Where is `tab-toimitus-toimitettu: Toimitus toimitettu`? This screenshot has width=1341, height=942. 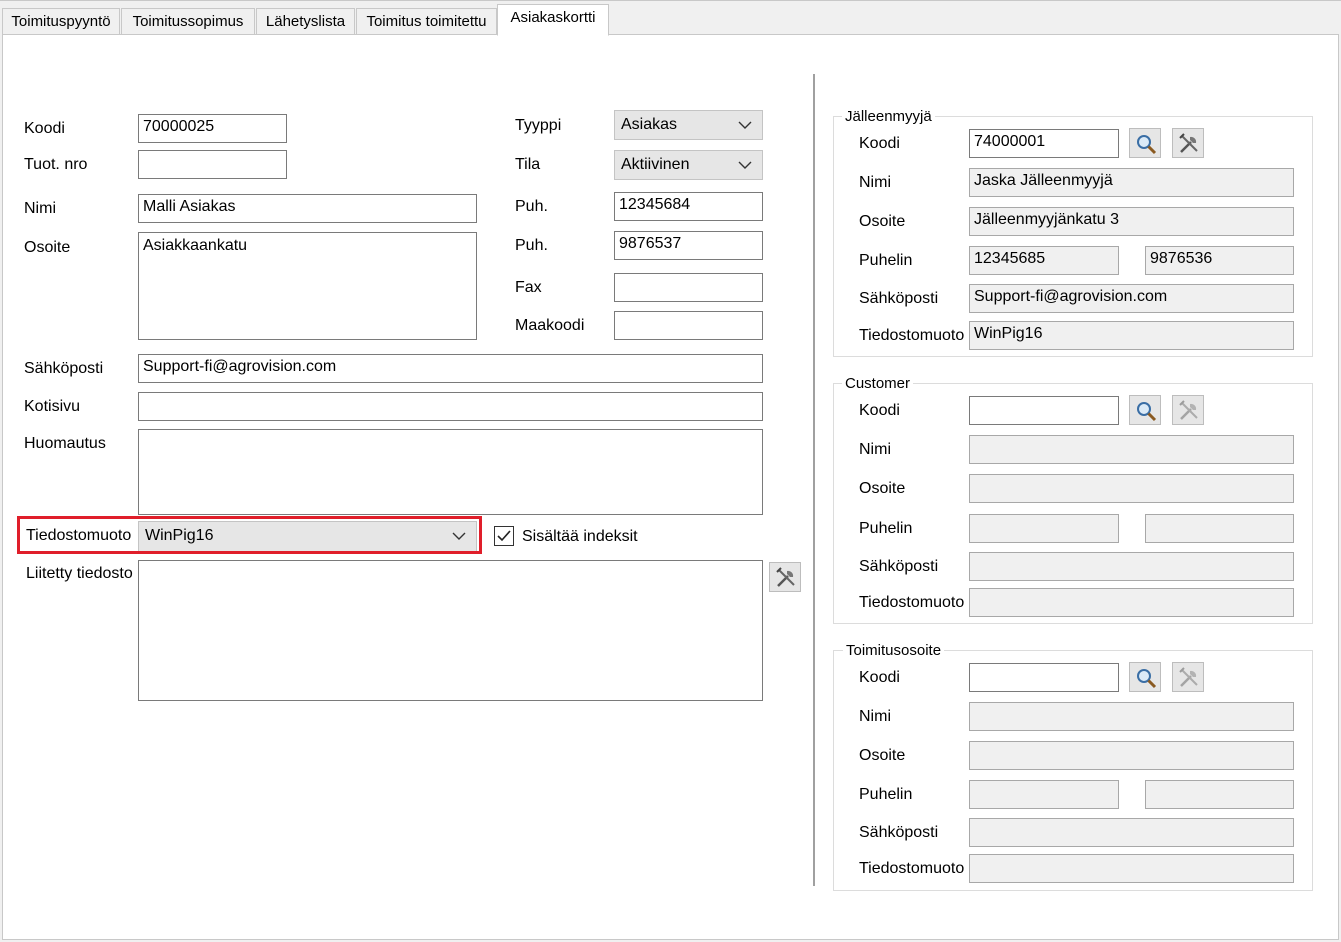
tab-toimitus-toimitettu: Toimitus toimitettu is located at coordinates (426, 21).